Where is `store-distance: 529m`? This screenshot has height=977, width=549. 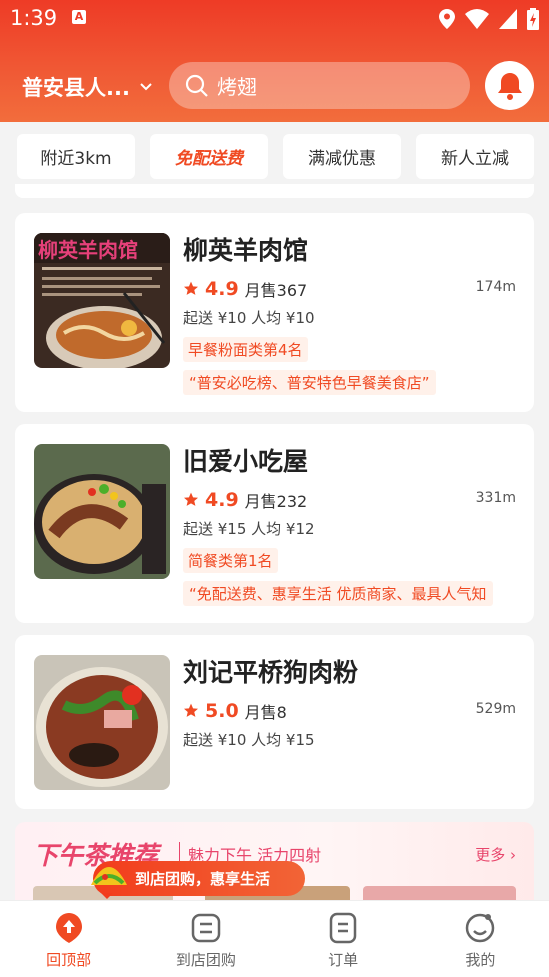 store-distance: 529m is located at coordinates (495, 709).